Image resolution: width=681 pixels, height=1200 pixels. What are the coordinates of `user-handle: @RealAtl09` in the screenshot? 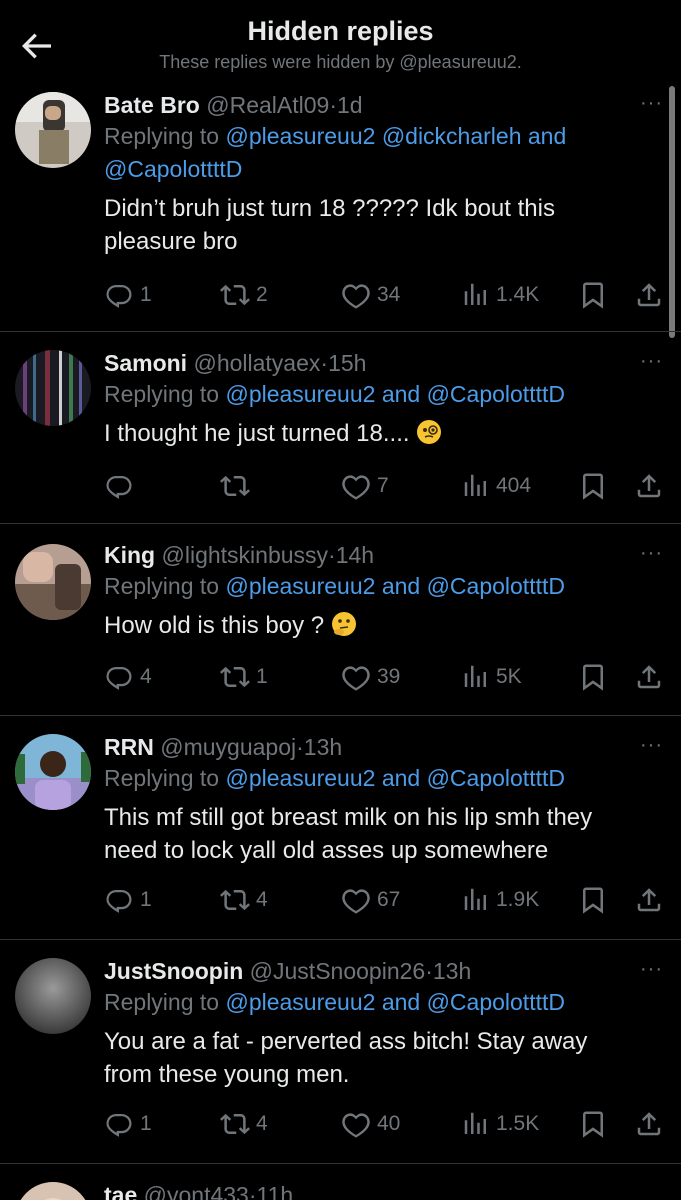 It's located at (267, 105).